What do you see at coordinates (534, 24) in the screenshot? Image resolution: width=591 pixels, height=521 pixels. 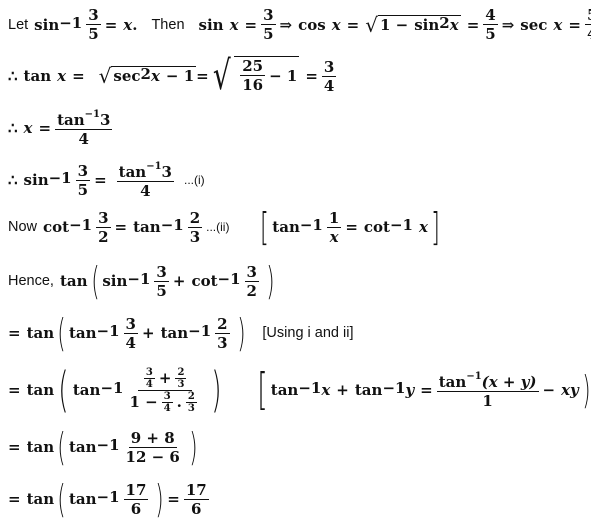 I see `fn-sec: sec` at bounding box center [534, 24].